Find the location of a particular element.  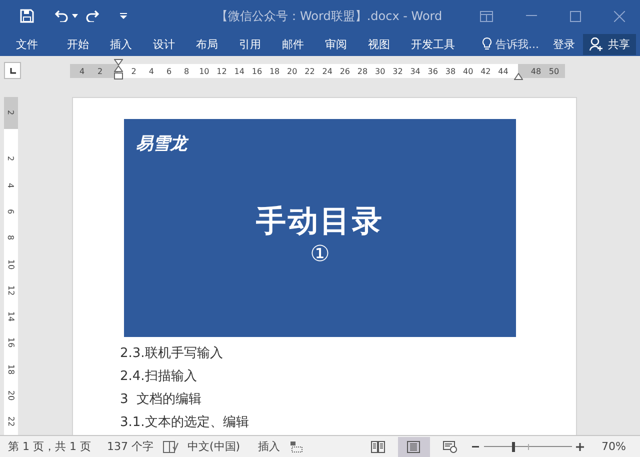

heading-line: 2.4.扫描输入 is located at coordinates (159, 377).